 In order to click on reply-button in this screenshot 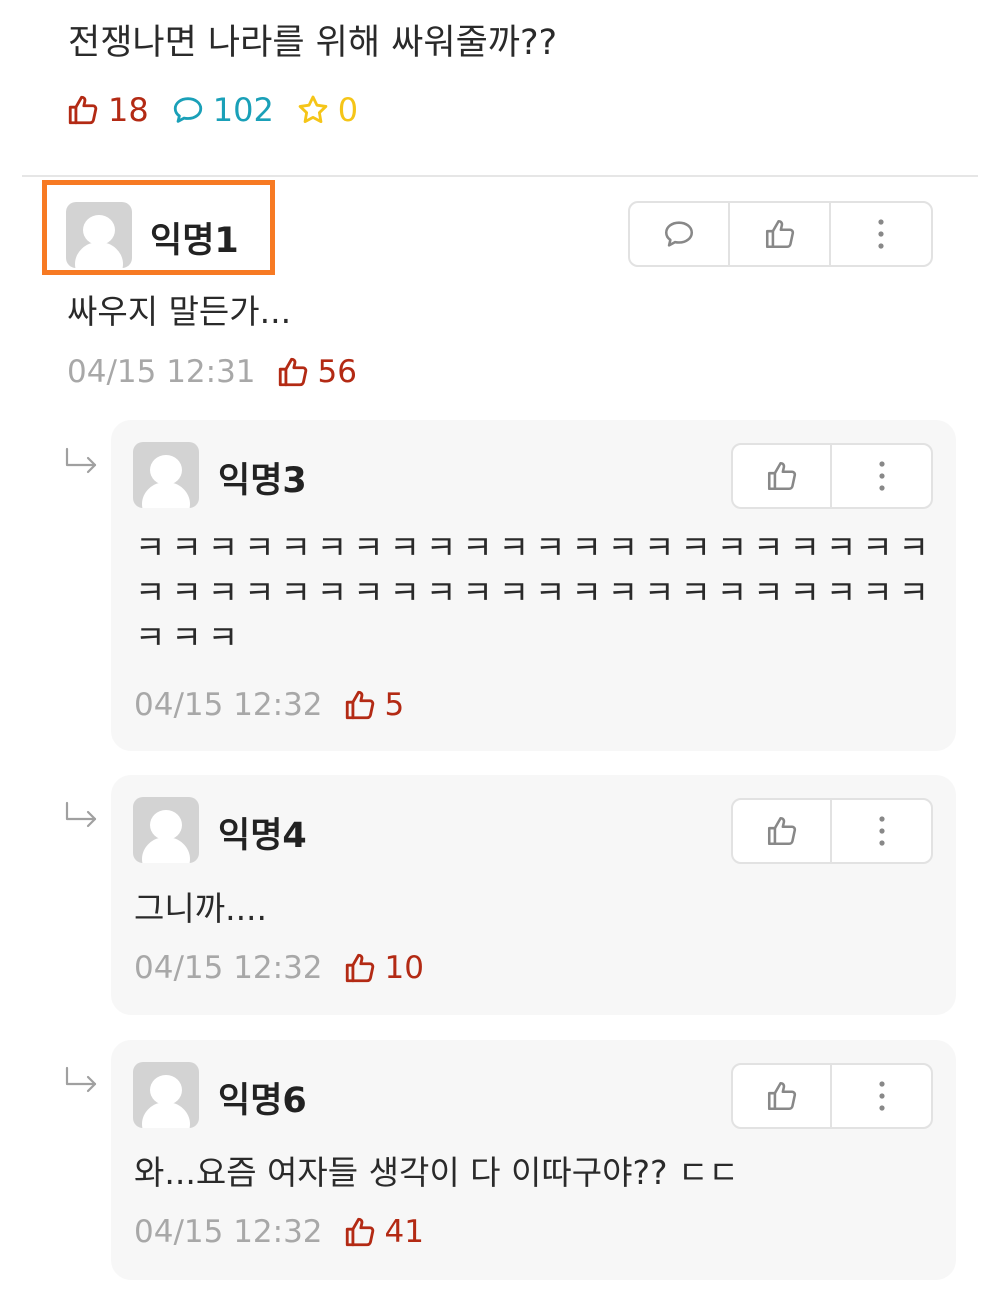, I will do `click(680, 234)`.